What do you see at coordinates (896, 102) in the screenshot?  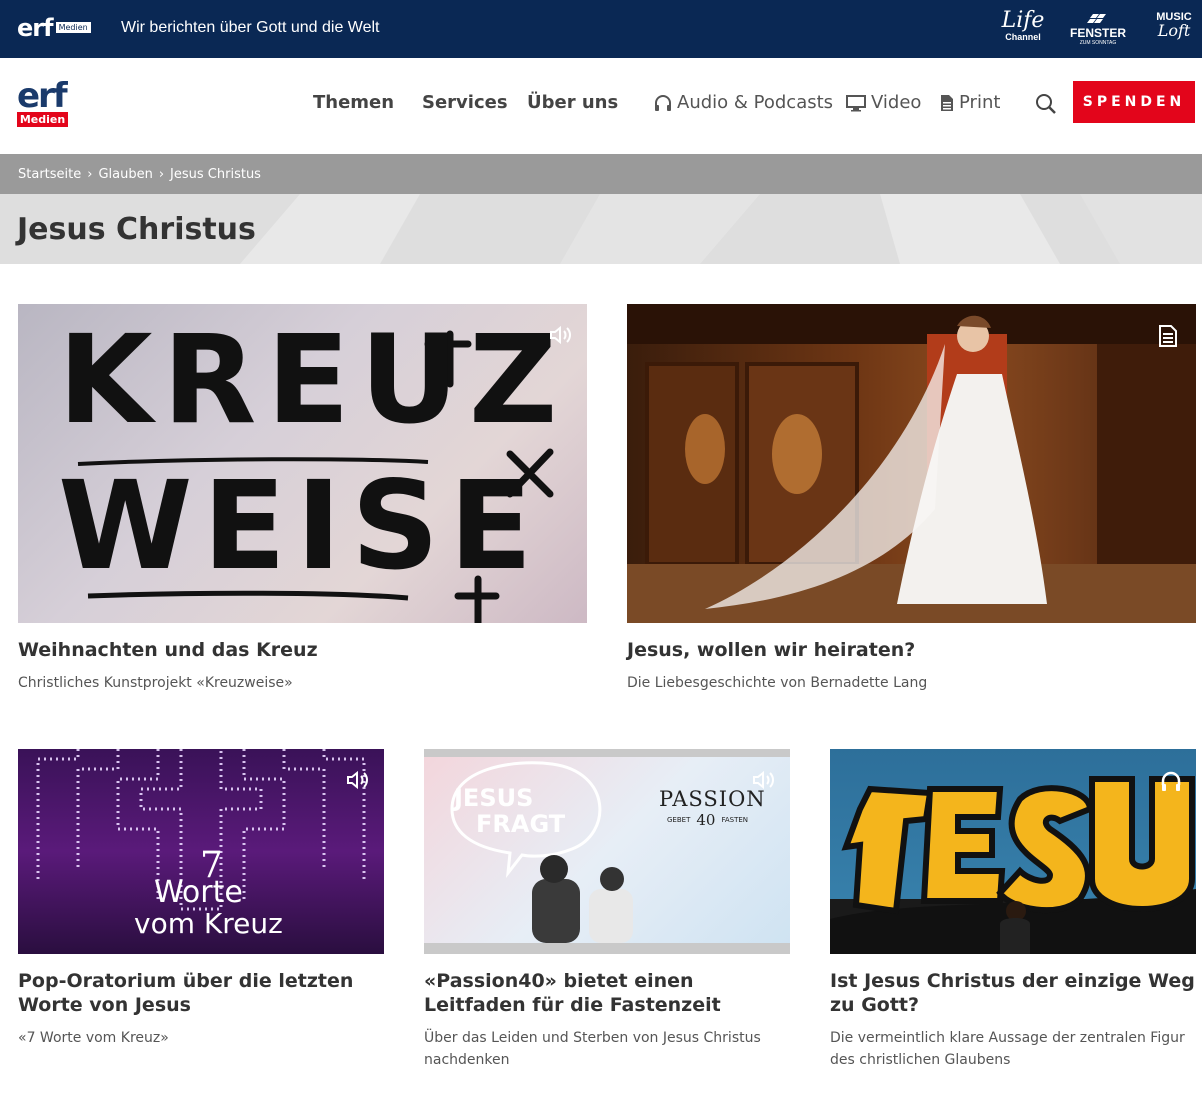 I see `nav-video-label: Video` at bounding box center [896, 102].